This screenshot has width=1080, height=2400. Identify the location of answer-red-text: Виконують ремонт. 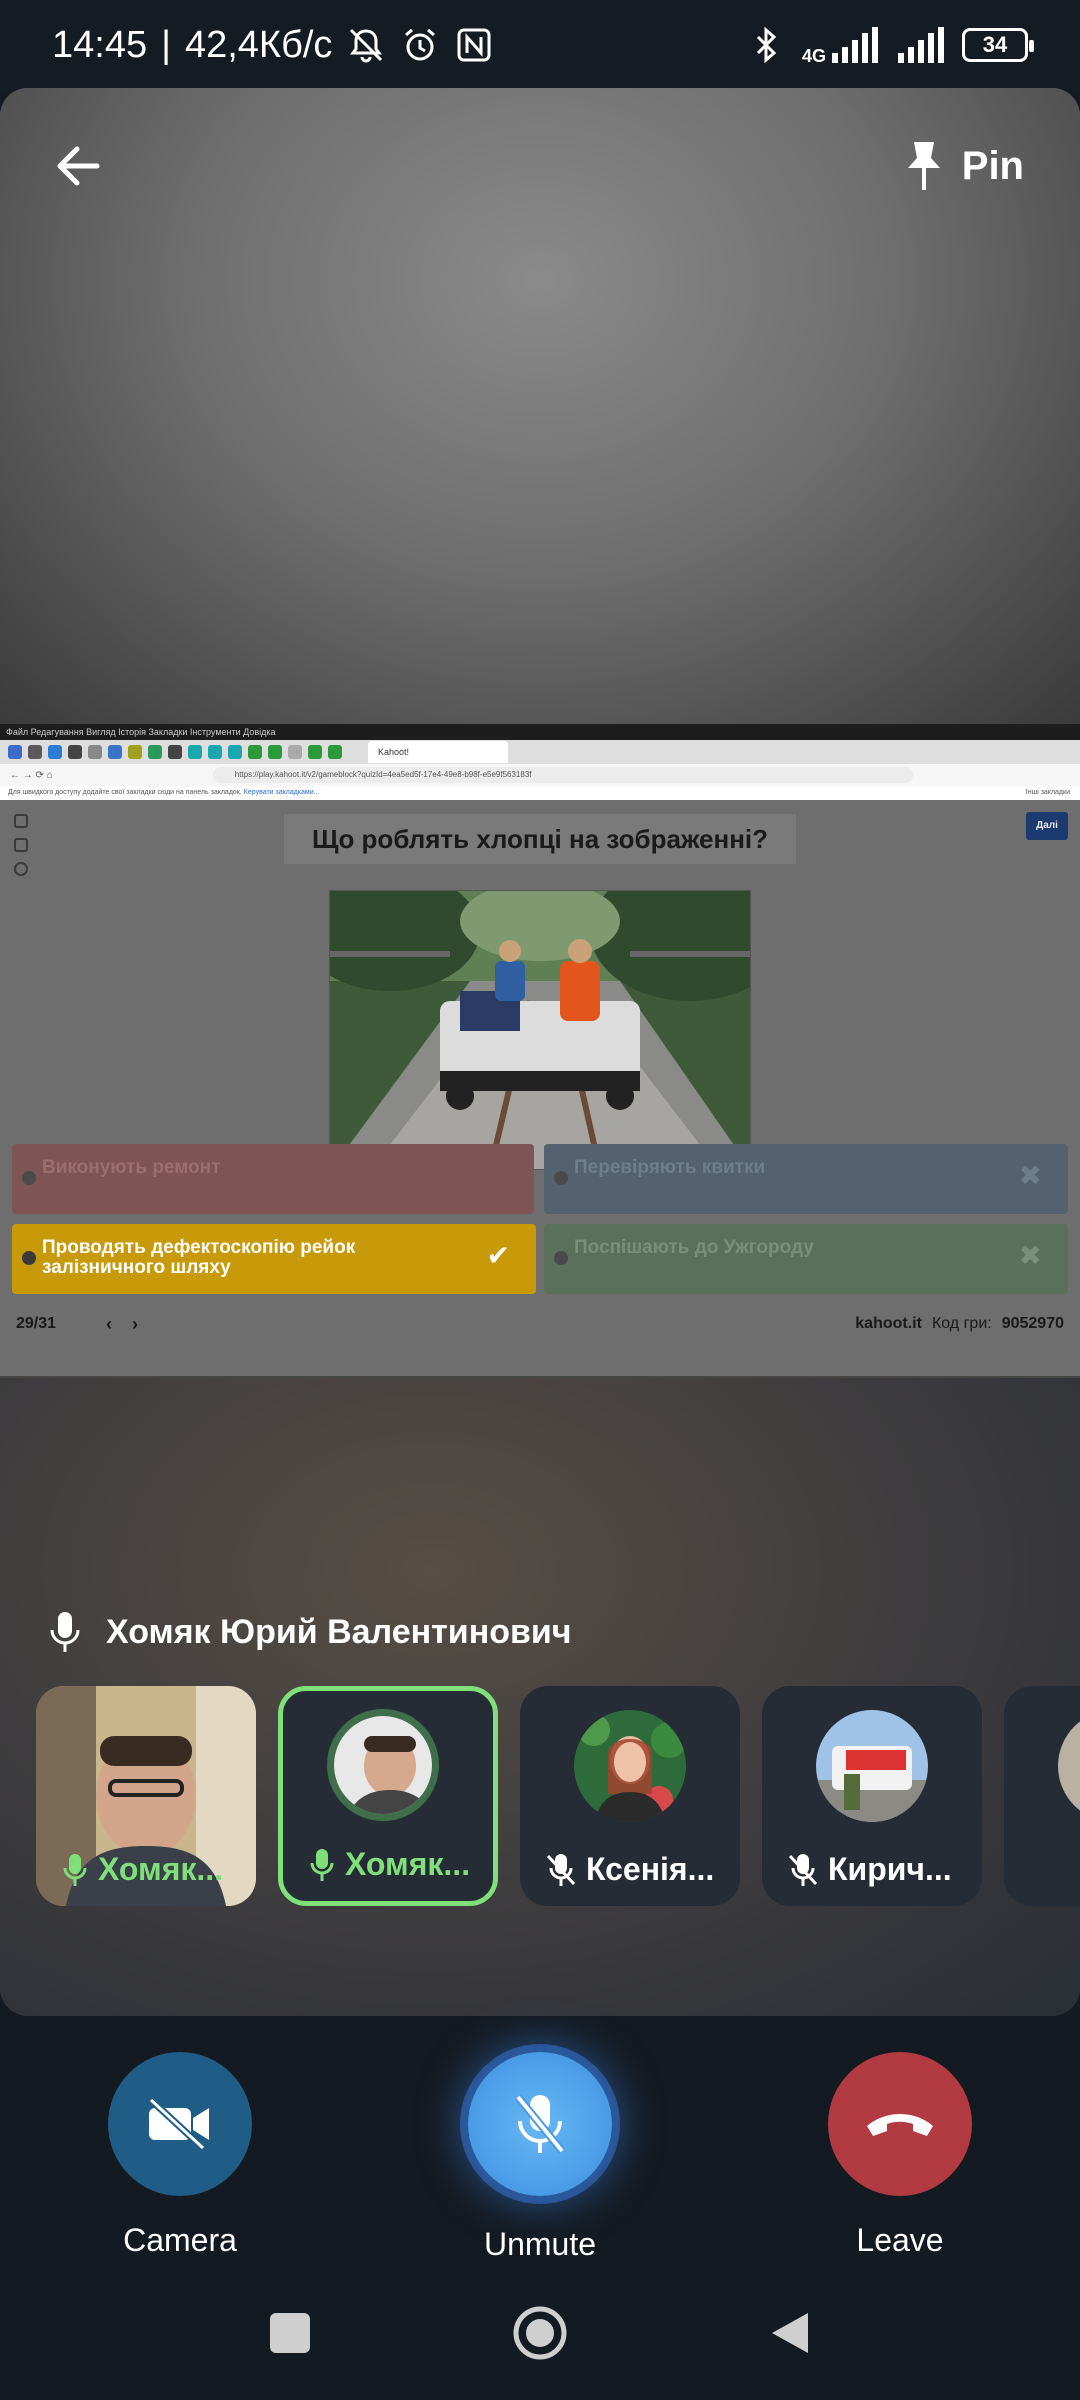
(131, 1167).